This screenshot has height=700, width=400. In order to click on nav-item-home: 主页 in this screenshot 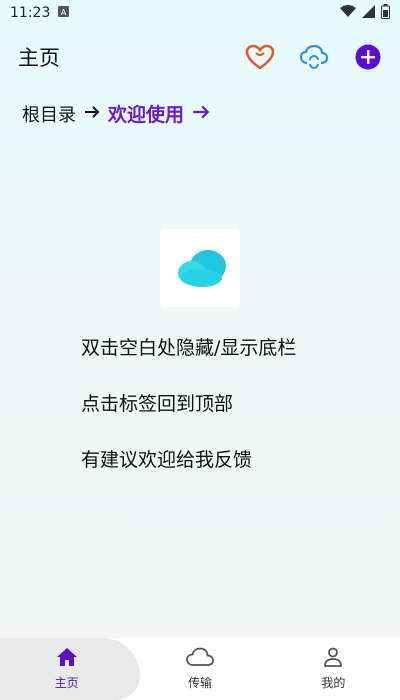, I will do `click(66, 669)`.